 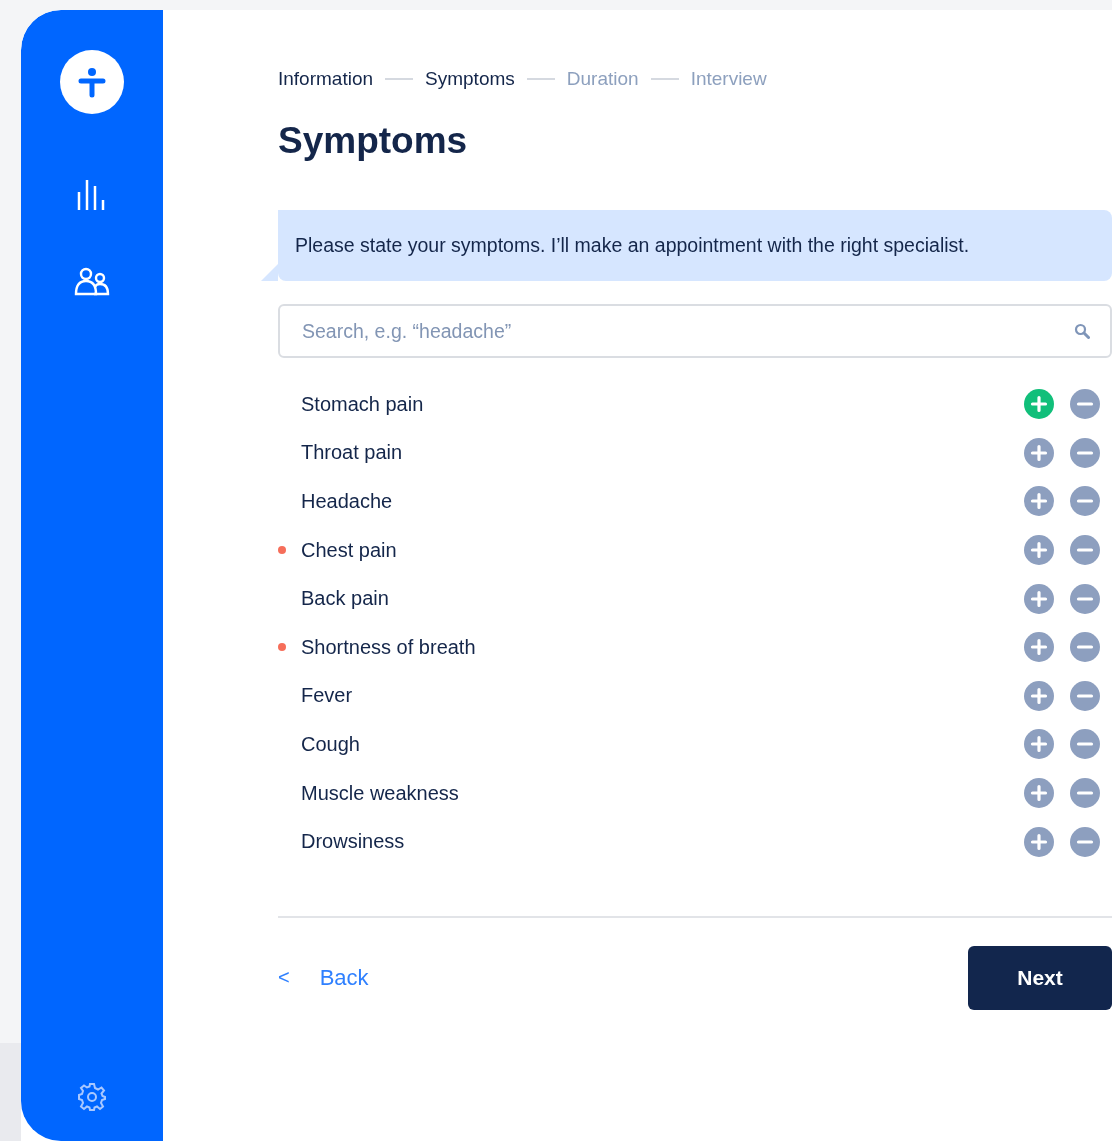 I want to click on symptom-name: Chest pain, so click(x=349, y=550).